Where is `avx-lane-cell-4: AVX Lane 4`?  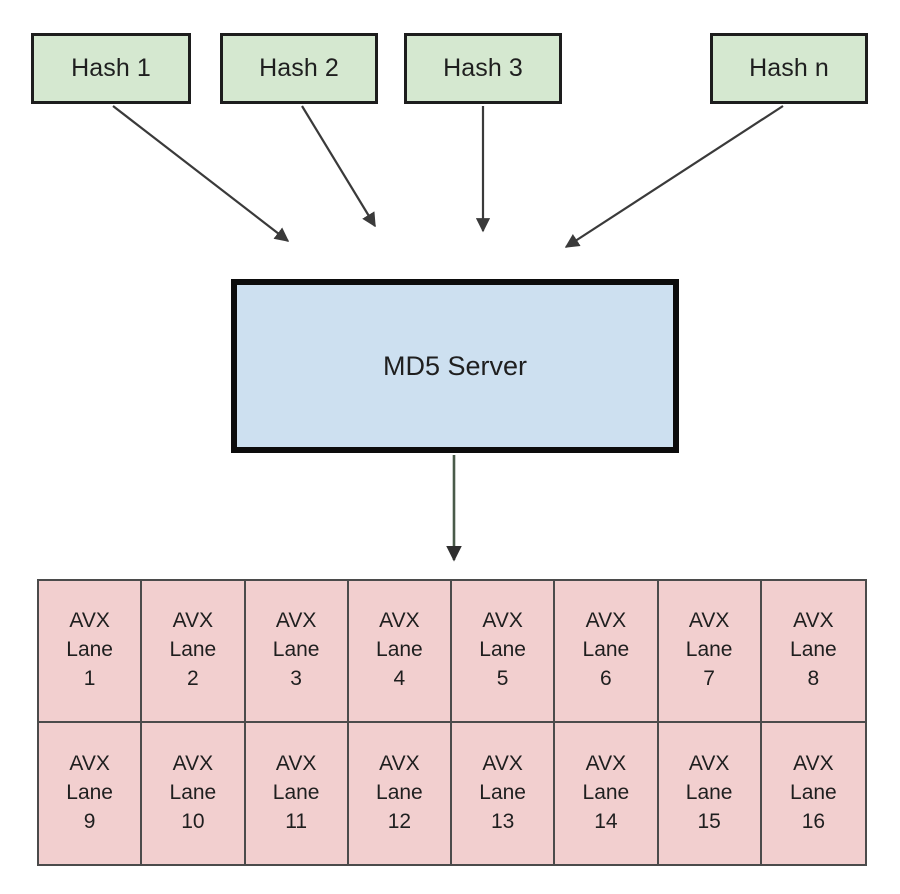 avx-lane-cell-4: AVX Lane 4 is located at coordinates (400, 652).